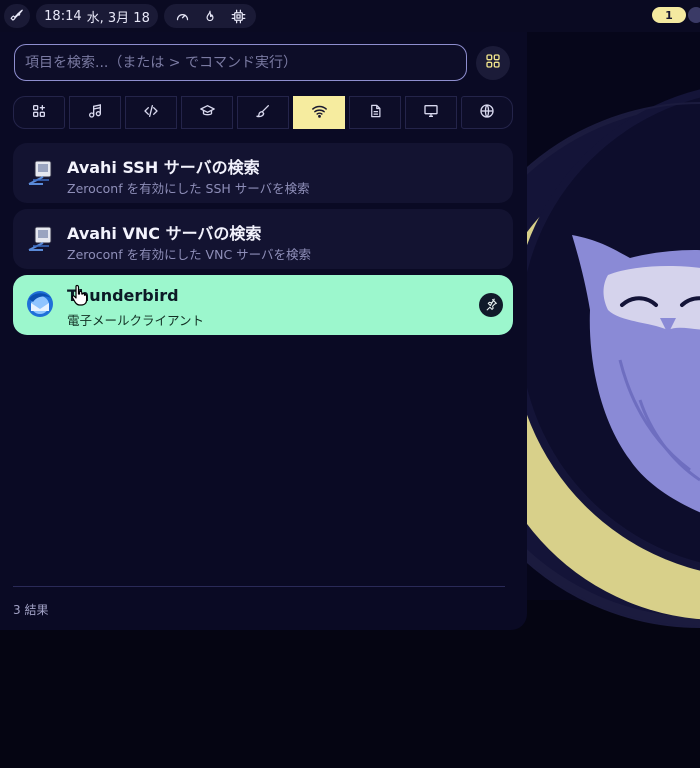  I want to click on thunderbird-icon, so click(40, 304).